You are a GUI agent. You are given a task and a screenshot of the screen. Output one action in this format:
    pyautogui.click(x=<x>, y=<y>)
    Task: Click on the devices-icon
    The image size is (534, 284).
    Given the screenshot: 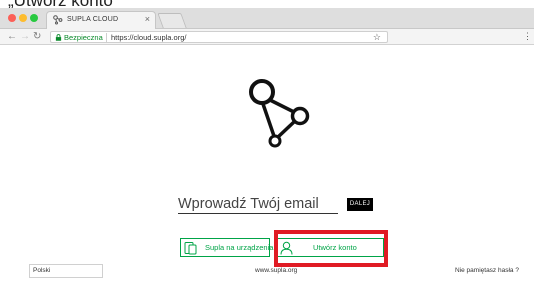 What is the action you would take?
    pyautogui.click(x=190, y=248)
    